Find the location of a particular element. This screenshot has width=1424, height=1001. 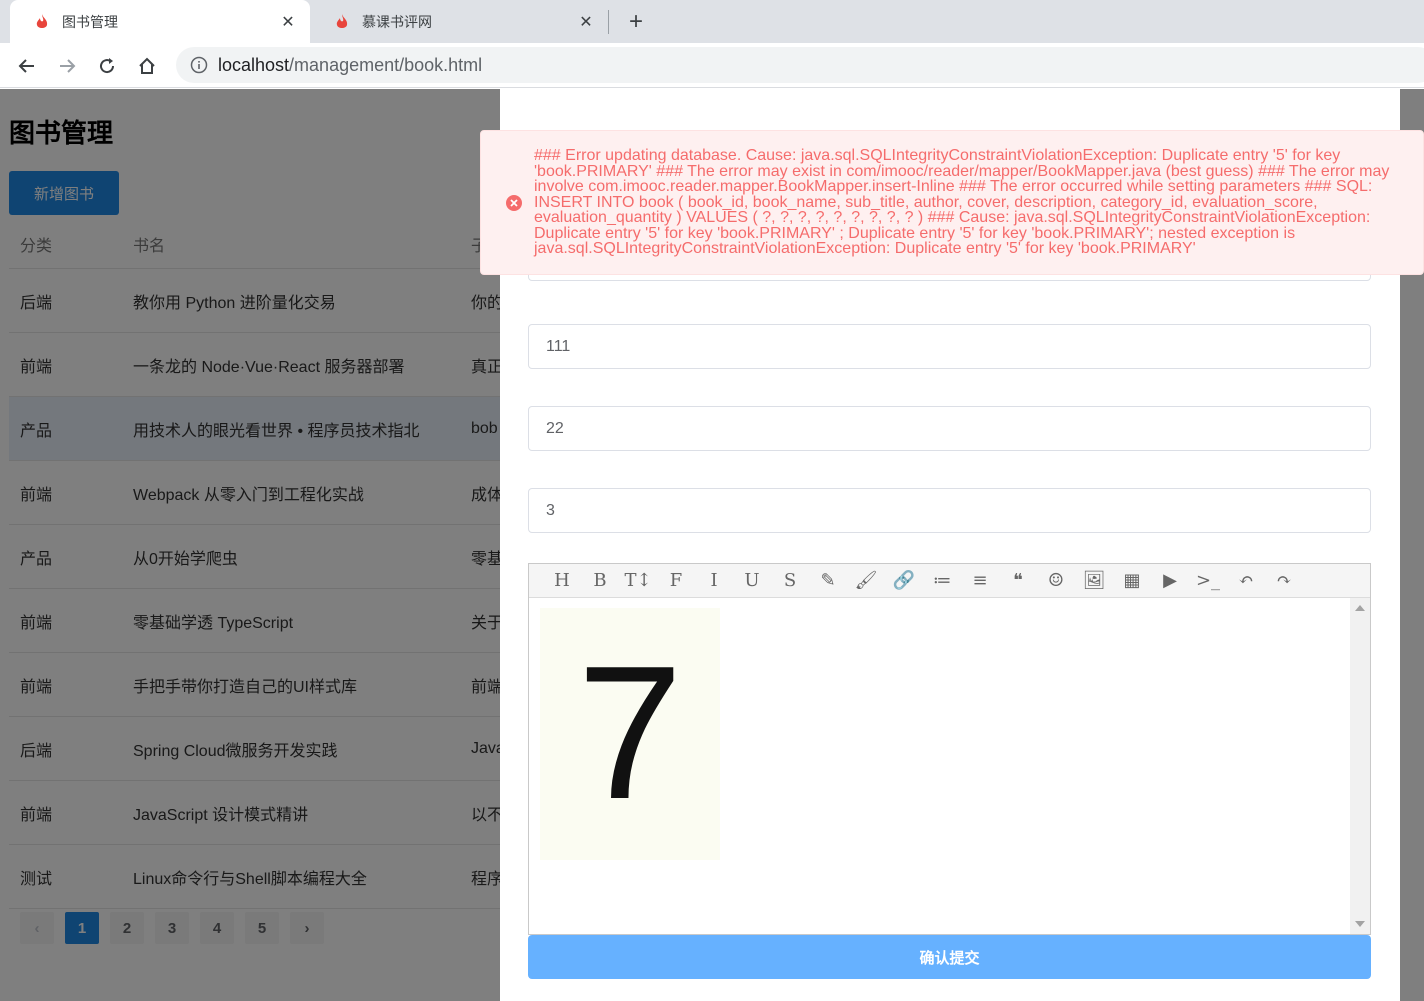

home-icon is located at coordinates (147, 66).